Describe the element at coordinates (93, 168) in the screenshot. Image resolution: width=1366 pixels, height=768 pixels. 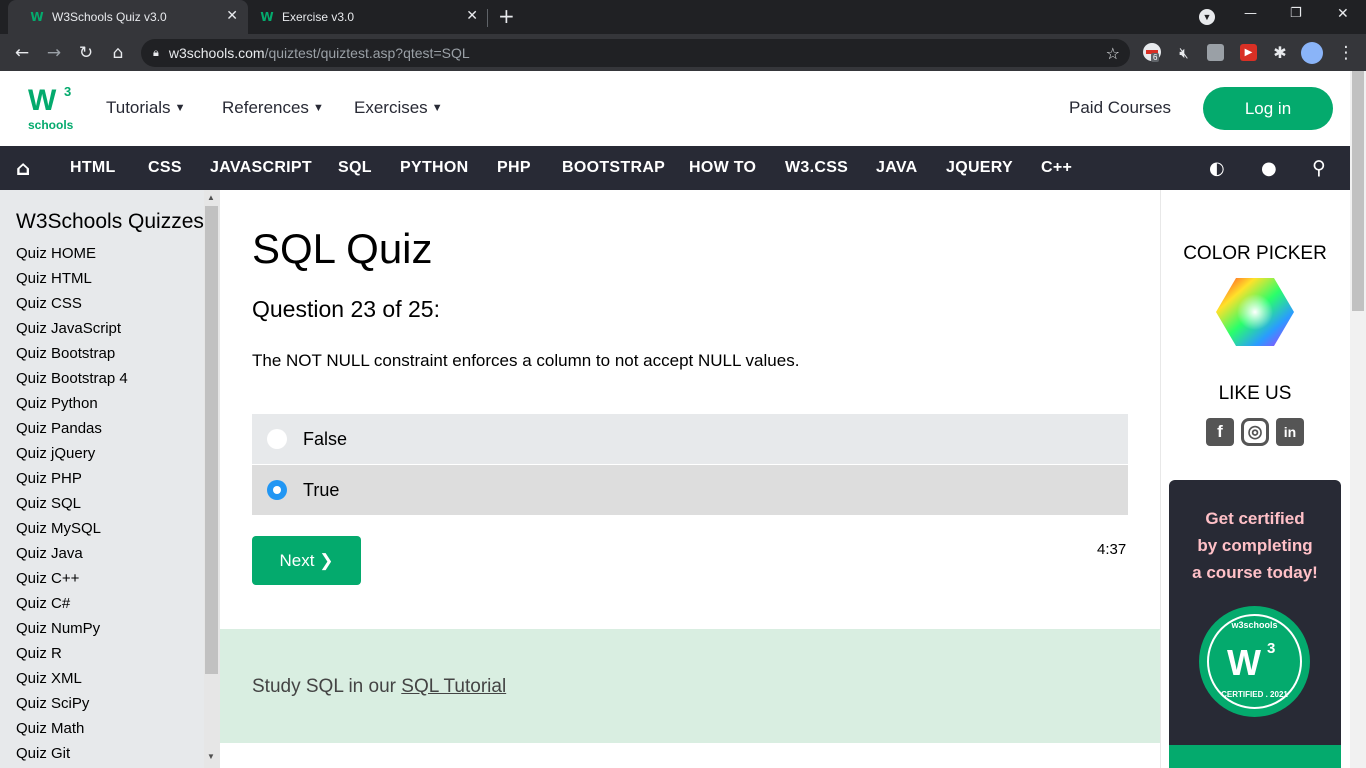
I see `menu-html: HTML` at that location.